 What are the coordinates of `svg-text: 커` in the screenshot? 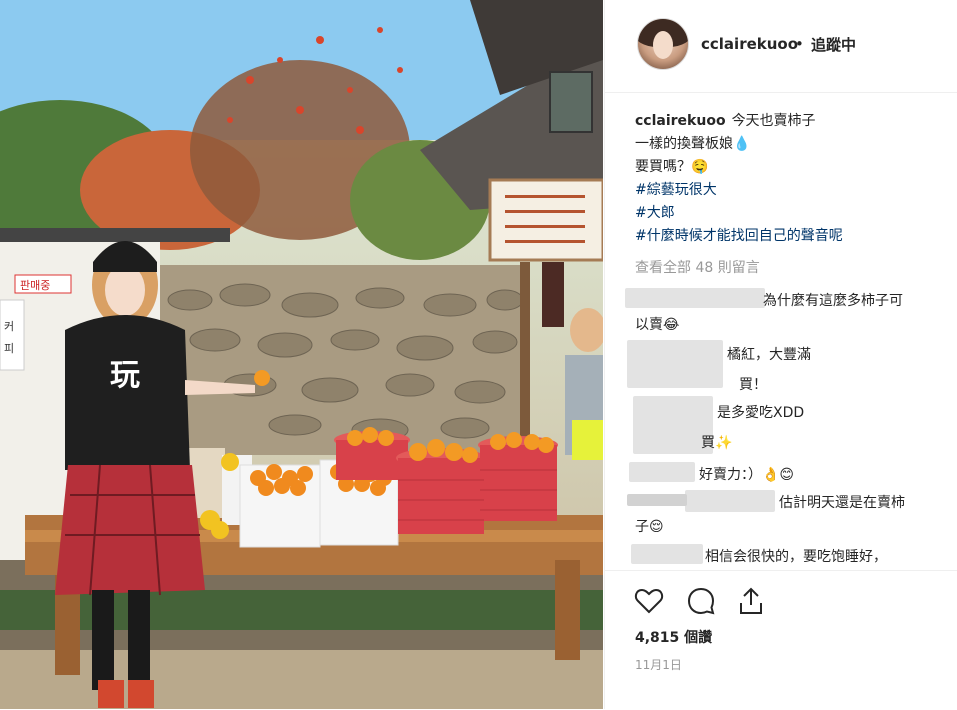 It's located at (9, 326).